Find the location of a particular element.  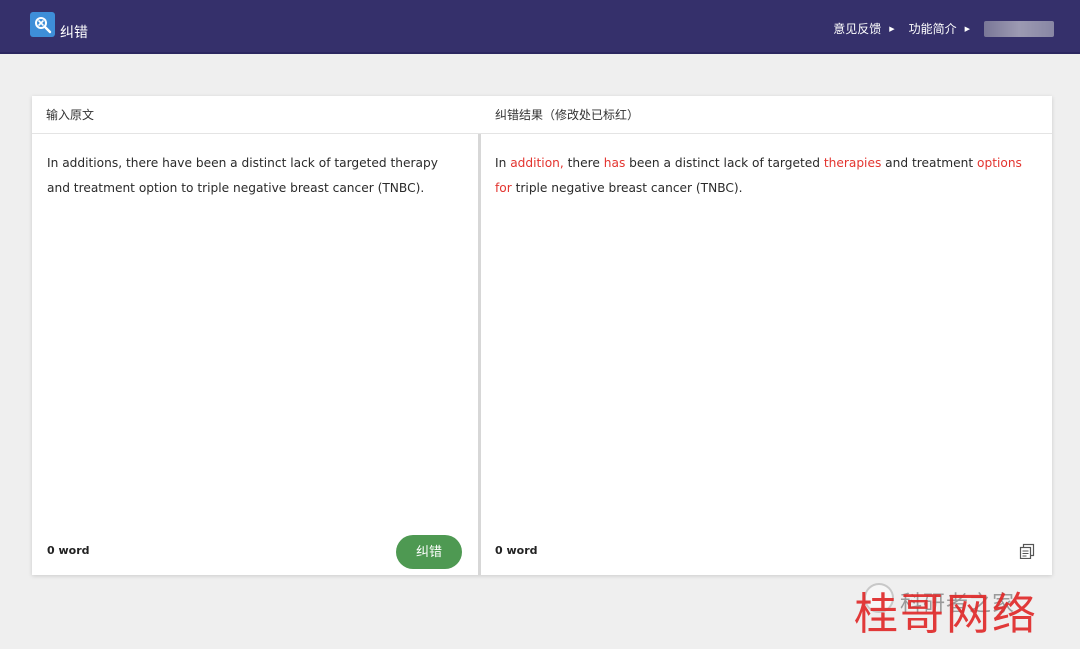

app-logo is located at coordinates (42, 24).